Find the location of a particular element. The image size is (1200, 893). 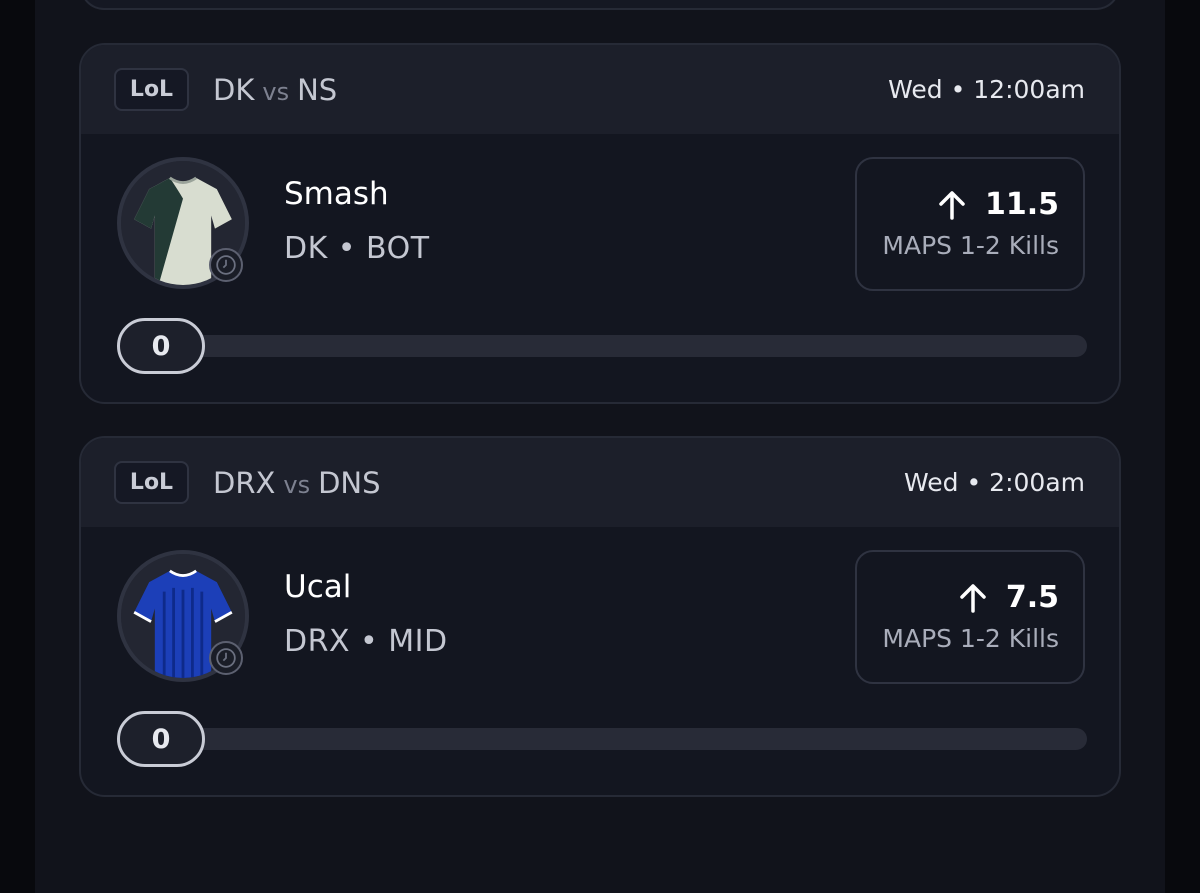

team-away: NS is located at coordinates (317, 89).